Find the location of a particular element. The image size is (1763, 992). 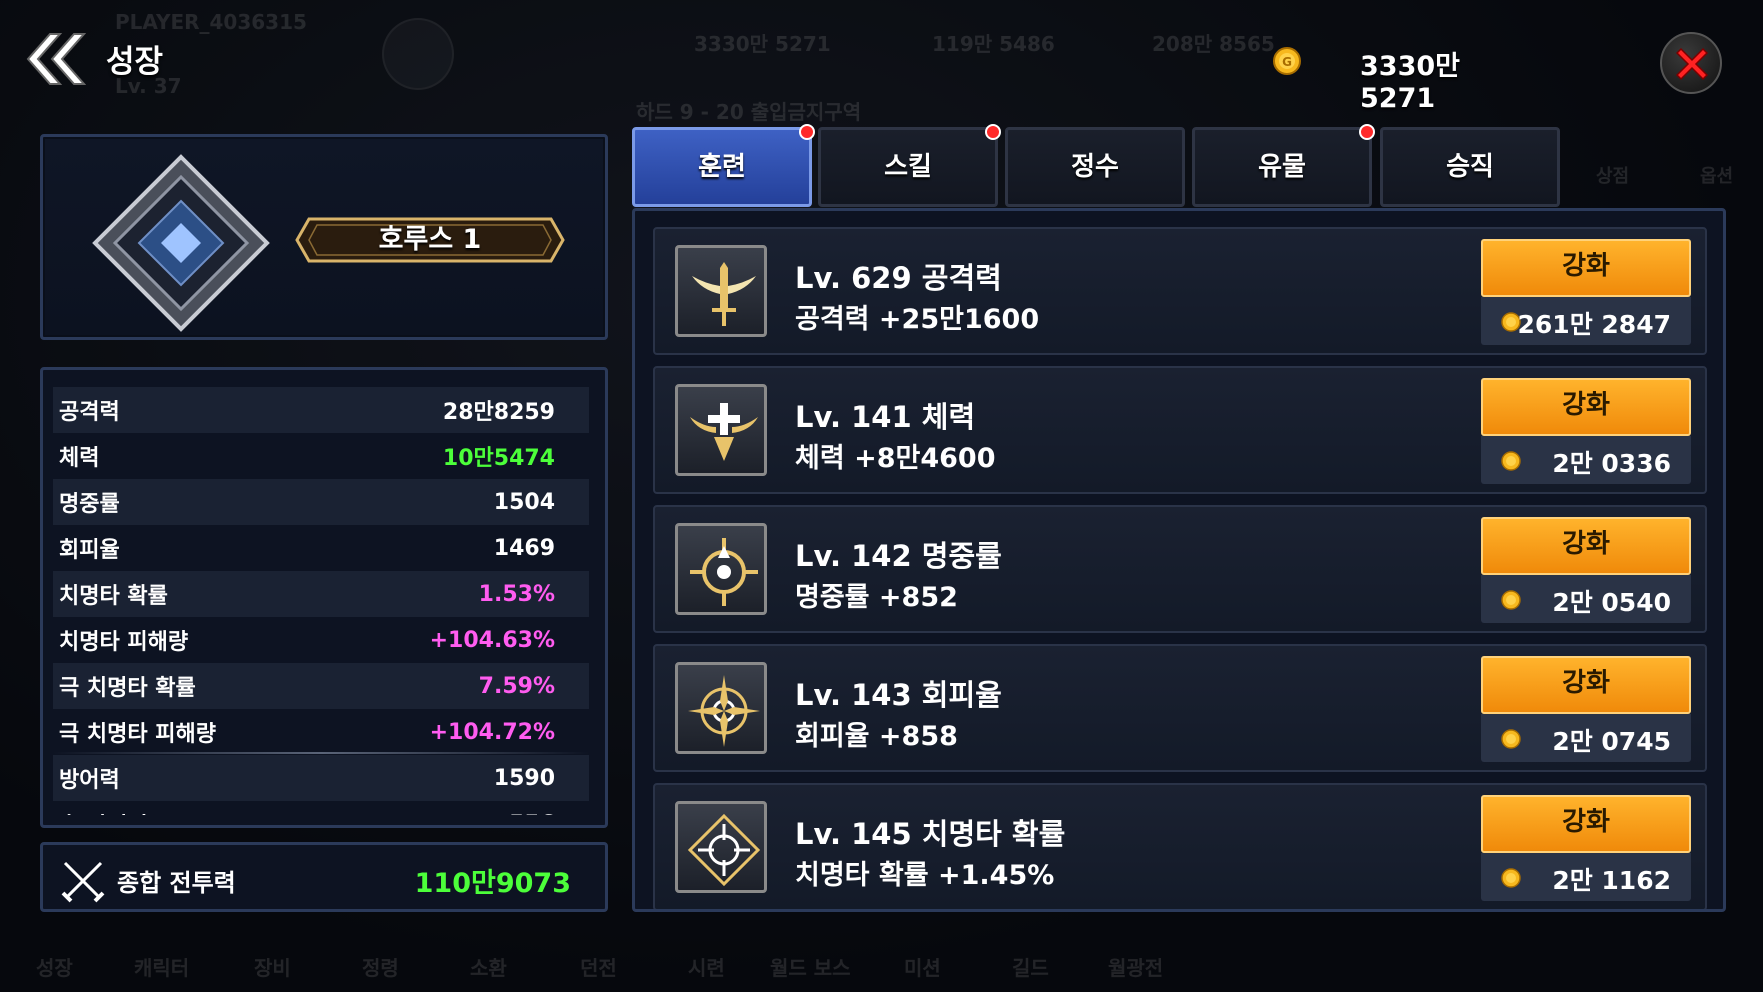

stat-label: 극 치명타 확률 is located at coordinates (127, 688).